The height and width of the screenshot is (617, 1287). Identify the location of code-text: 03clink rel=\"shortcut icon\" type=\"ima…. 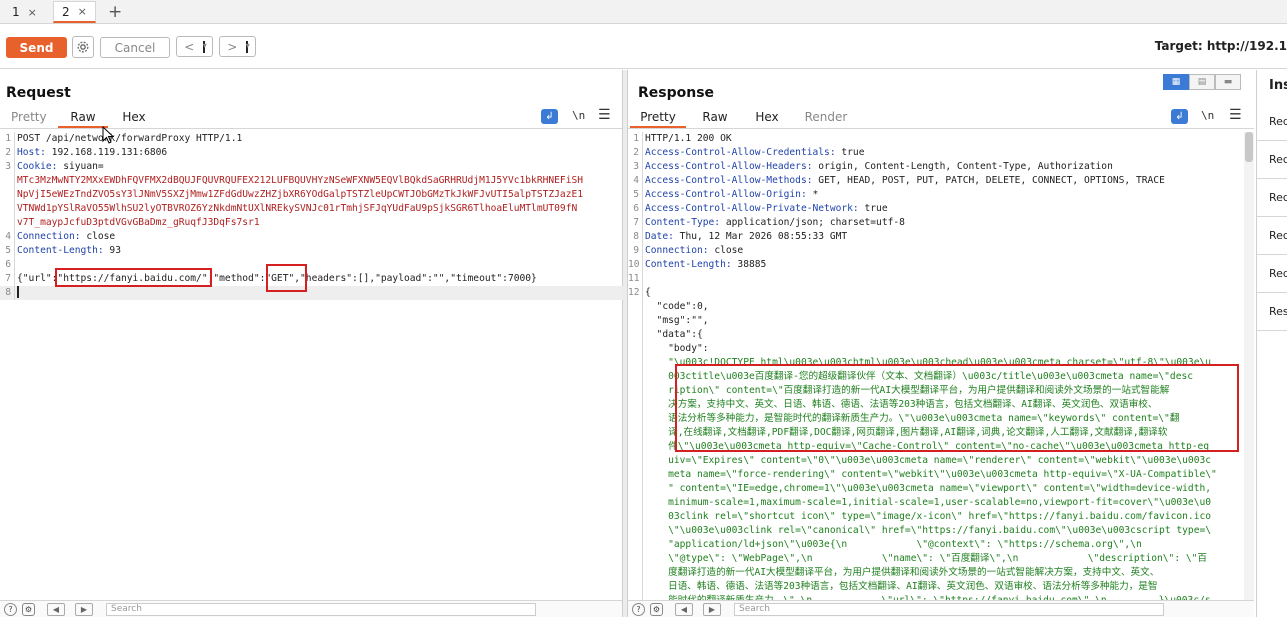
(928, 517).